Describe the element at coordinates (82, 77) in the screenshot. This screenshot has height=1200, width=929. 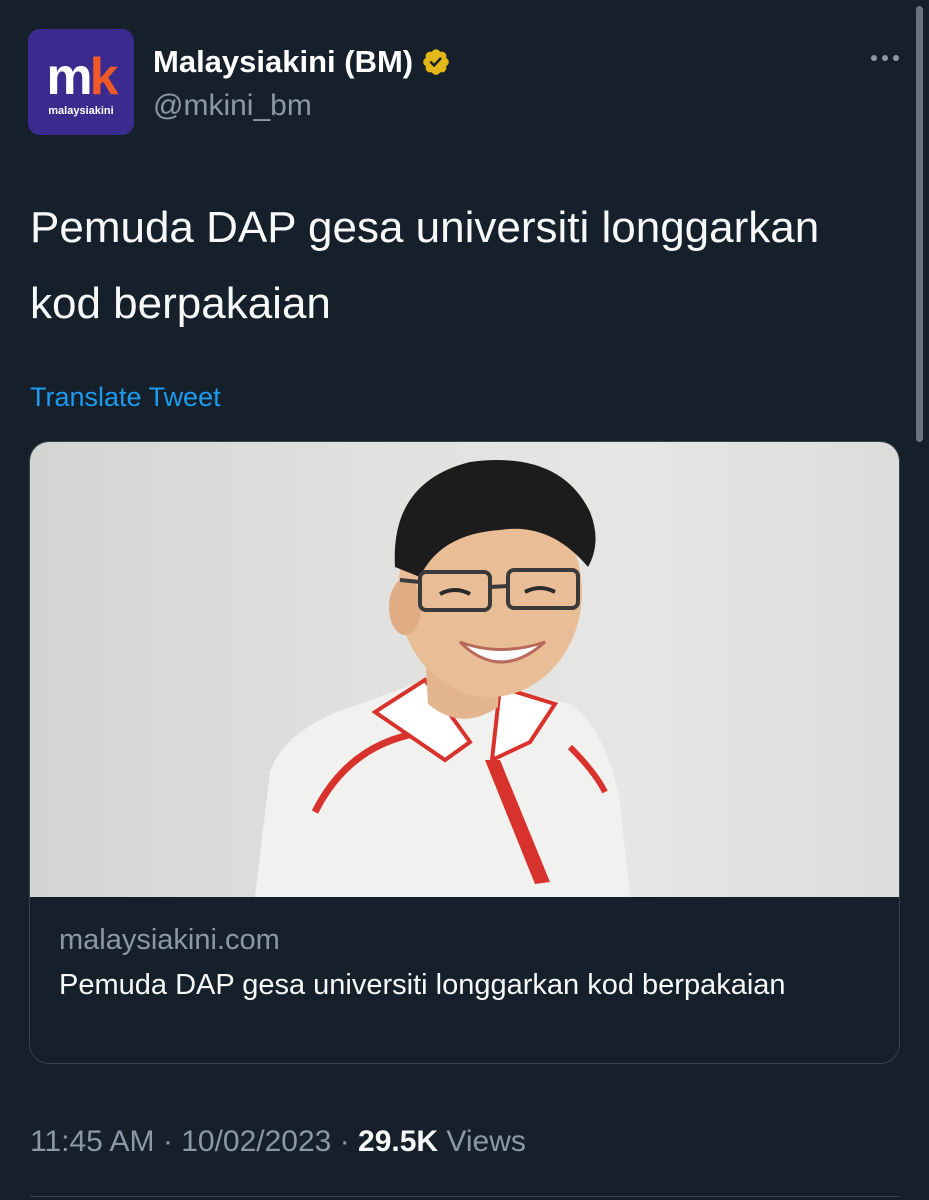
I see `avatar-logo: mk` at that location.